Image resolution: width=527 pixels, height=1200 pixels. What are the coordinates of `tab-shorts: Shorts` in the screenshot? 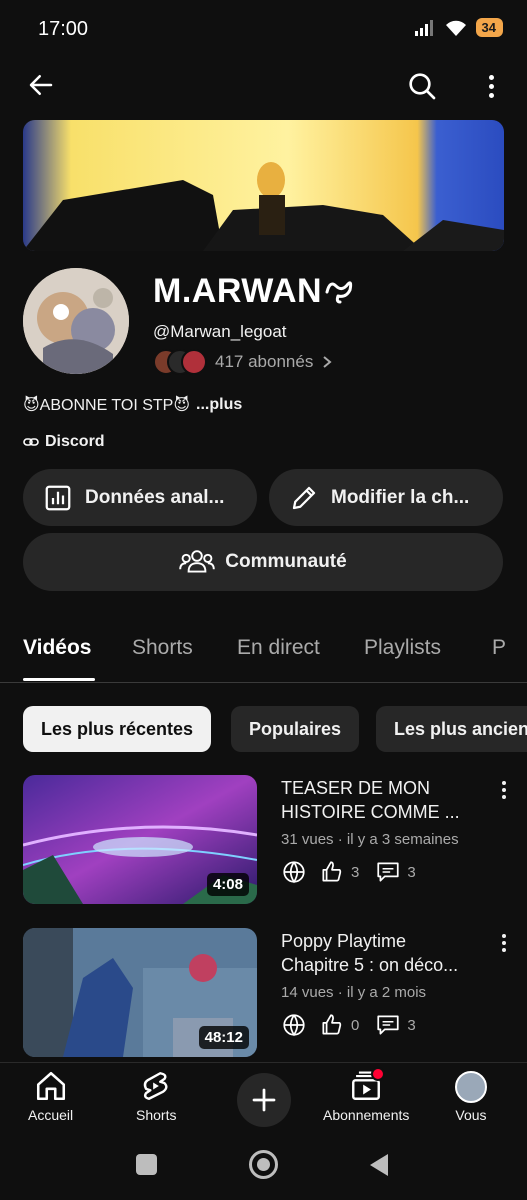 It's located at (162, 648).